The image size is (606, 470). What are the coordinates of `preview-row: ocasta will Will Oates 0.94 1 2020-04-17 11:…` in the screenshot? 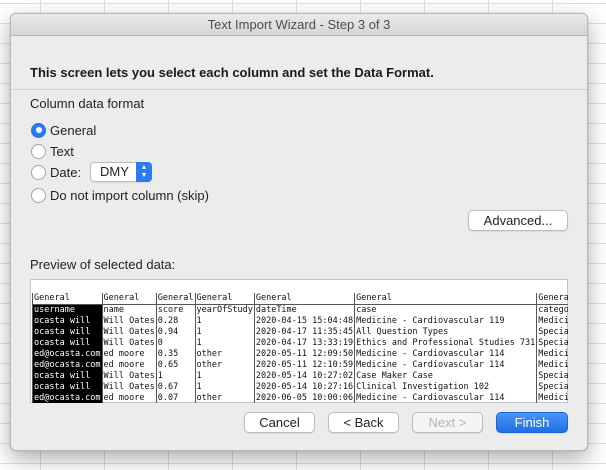 It's located at (300, 331).